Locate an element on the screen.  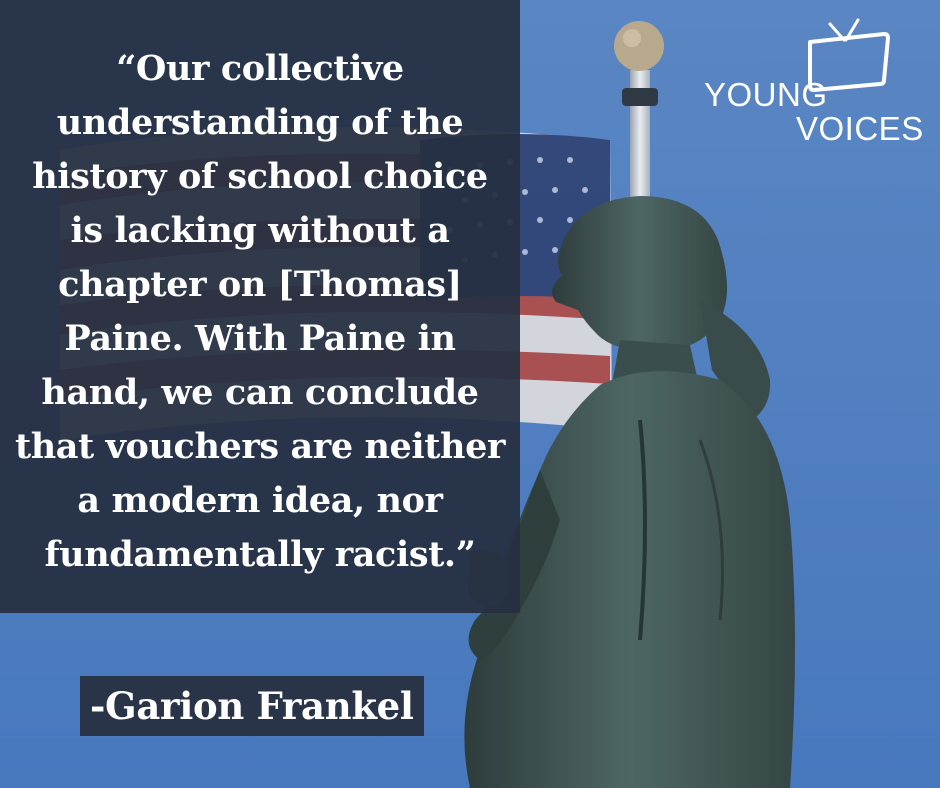
young-voices-logo: YOUNG VOICES is located at coordinates (815, 83).